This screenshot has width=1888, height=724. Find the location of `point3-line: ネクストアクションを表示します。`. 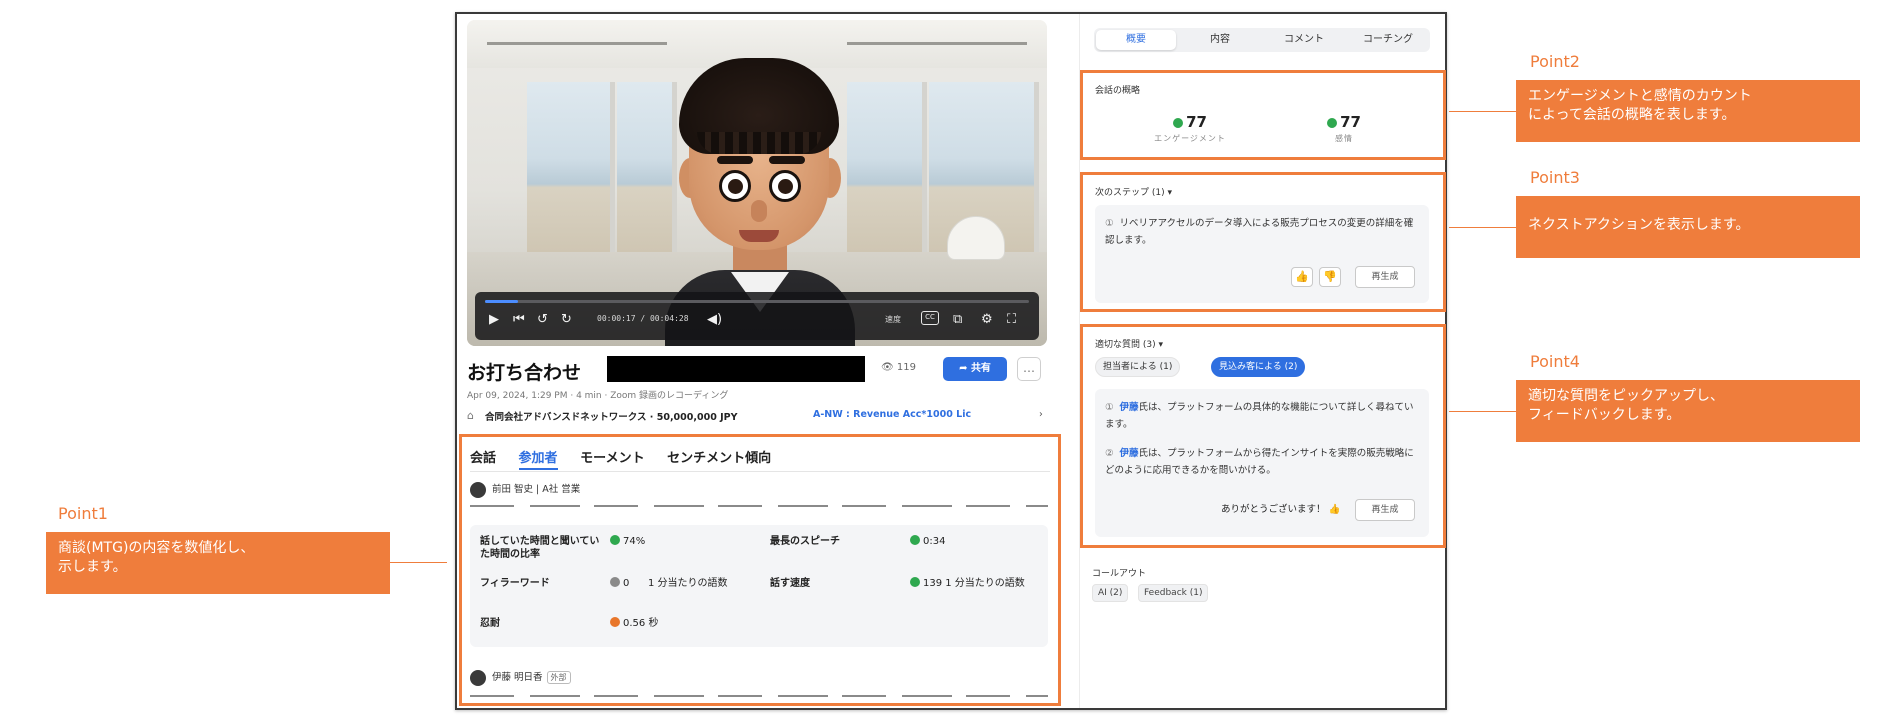

point3-line: ネクストアクションを表示します。 is located at coordinates (1639, 225).